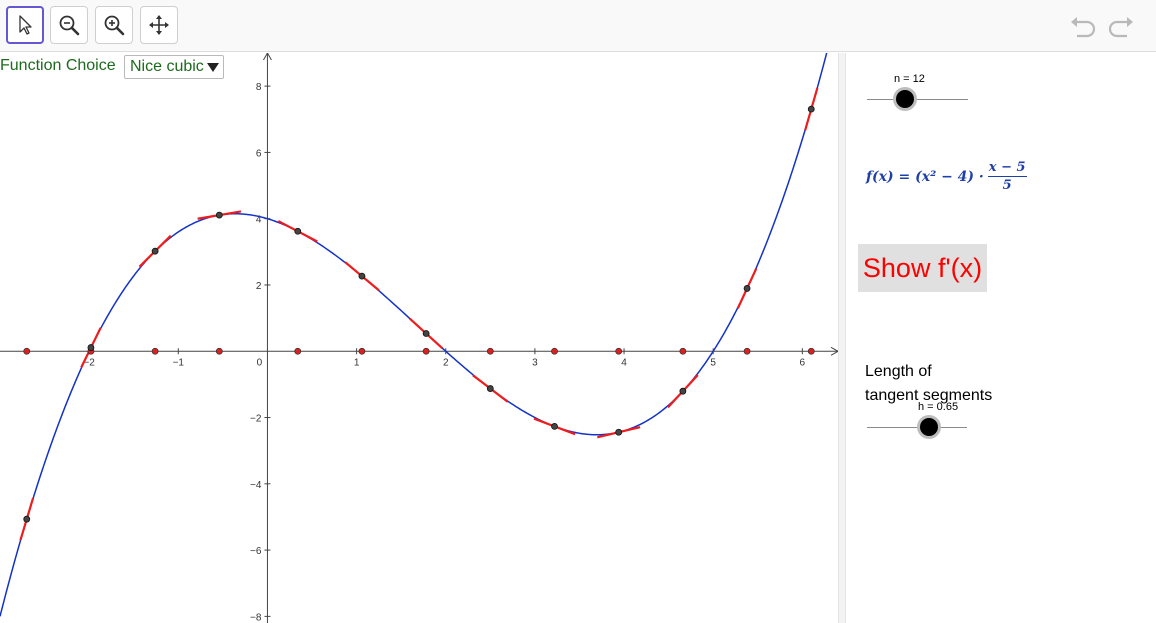 Image resolution: width=1156 pixels, height=623 pixels. Describe the element at coordinates (259, 286) in the screenshot. I see `y-tick-label: 2` at that location.